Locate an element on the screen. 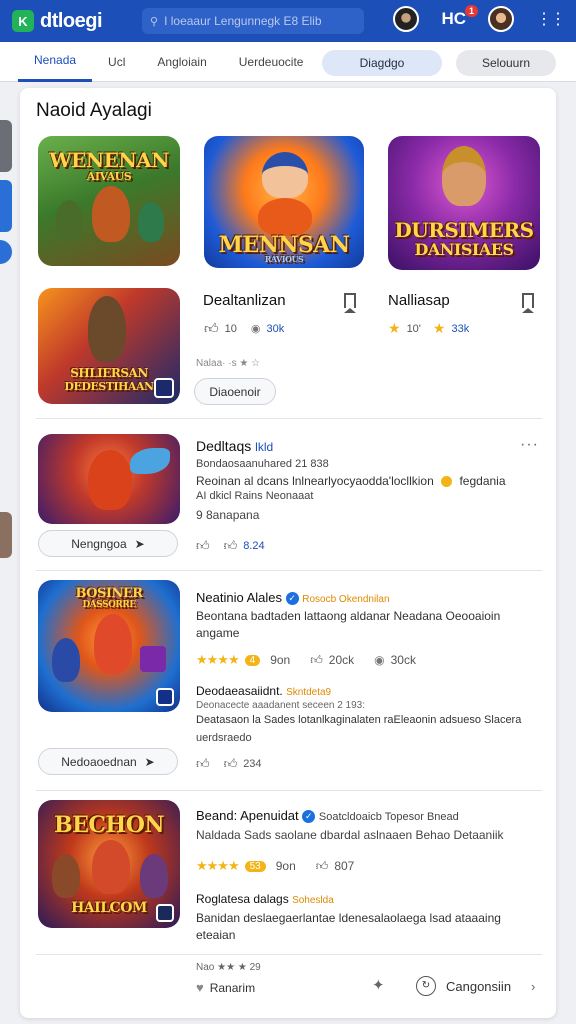 The image size is (576, 1024). grid-meta: Nalaa· ·s ★ ☆ is located at coordinates (228, 363).